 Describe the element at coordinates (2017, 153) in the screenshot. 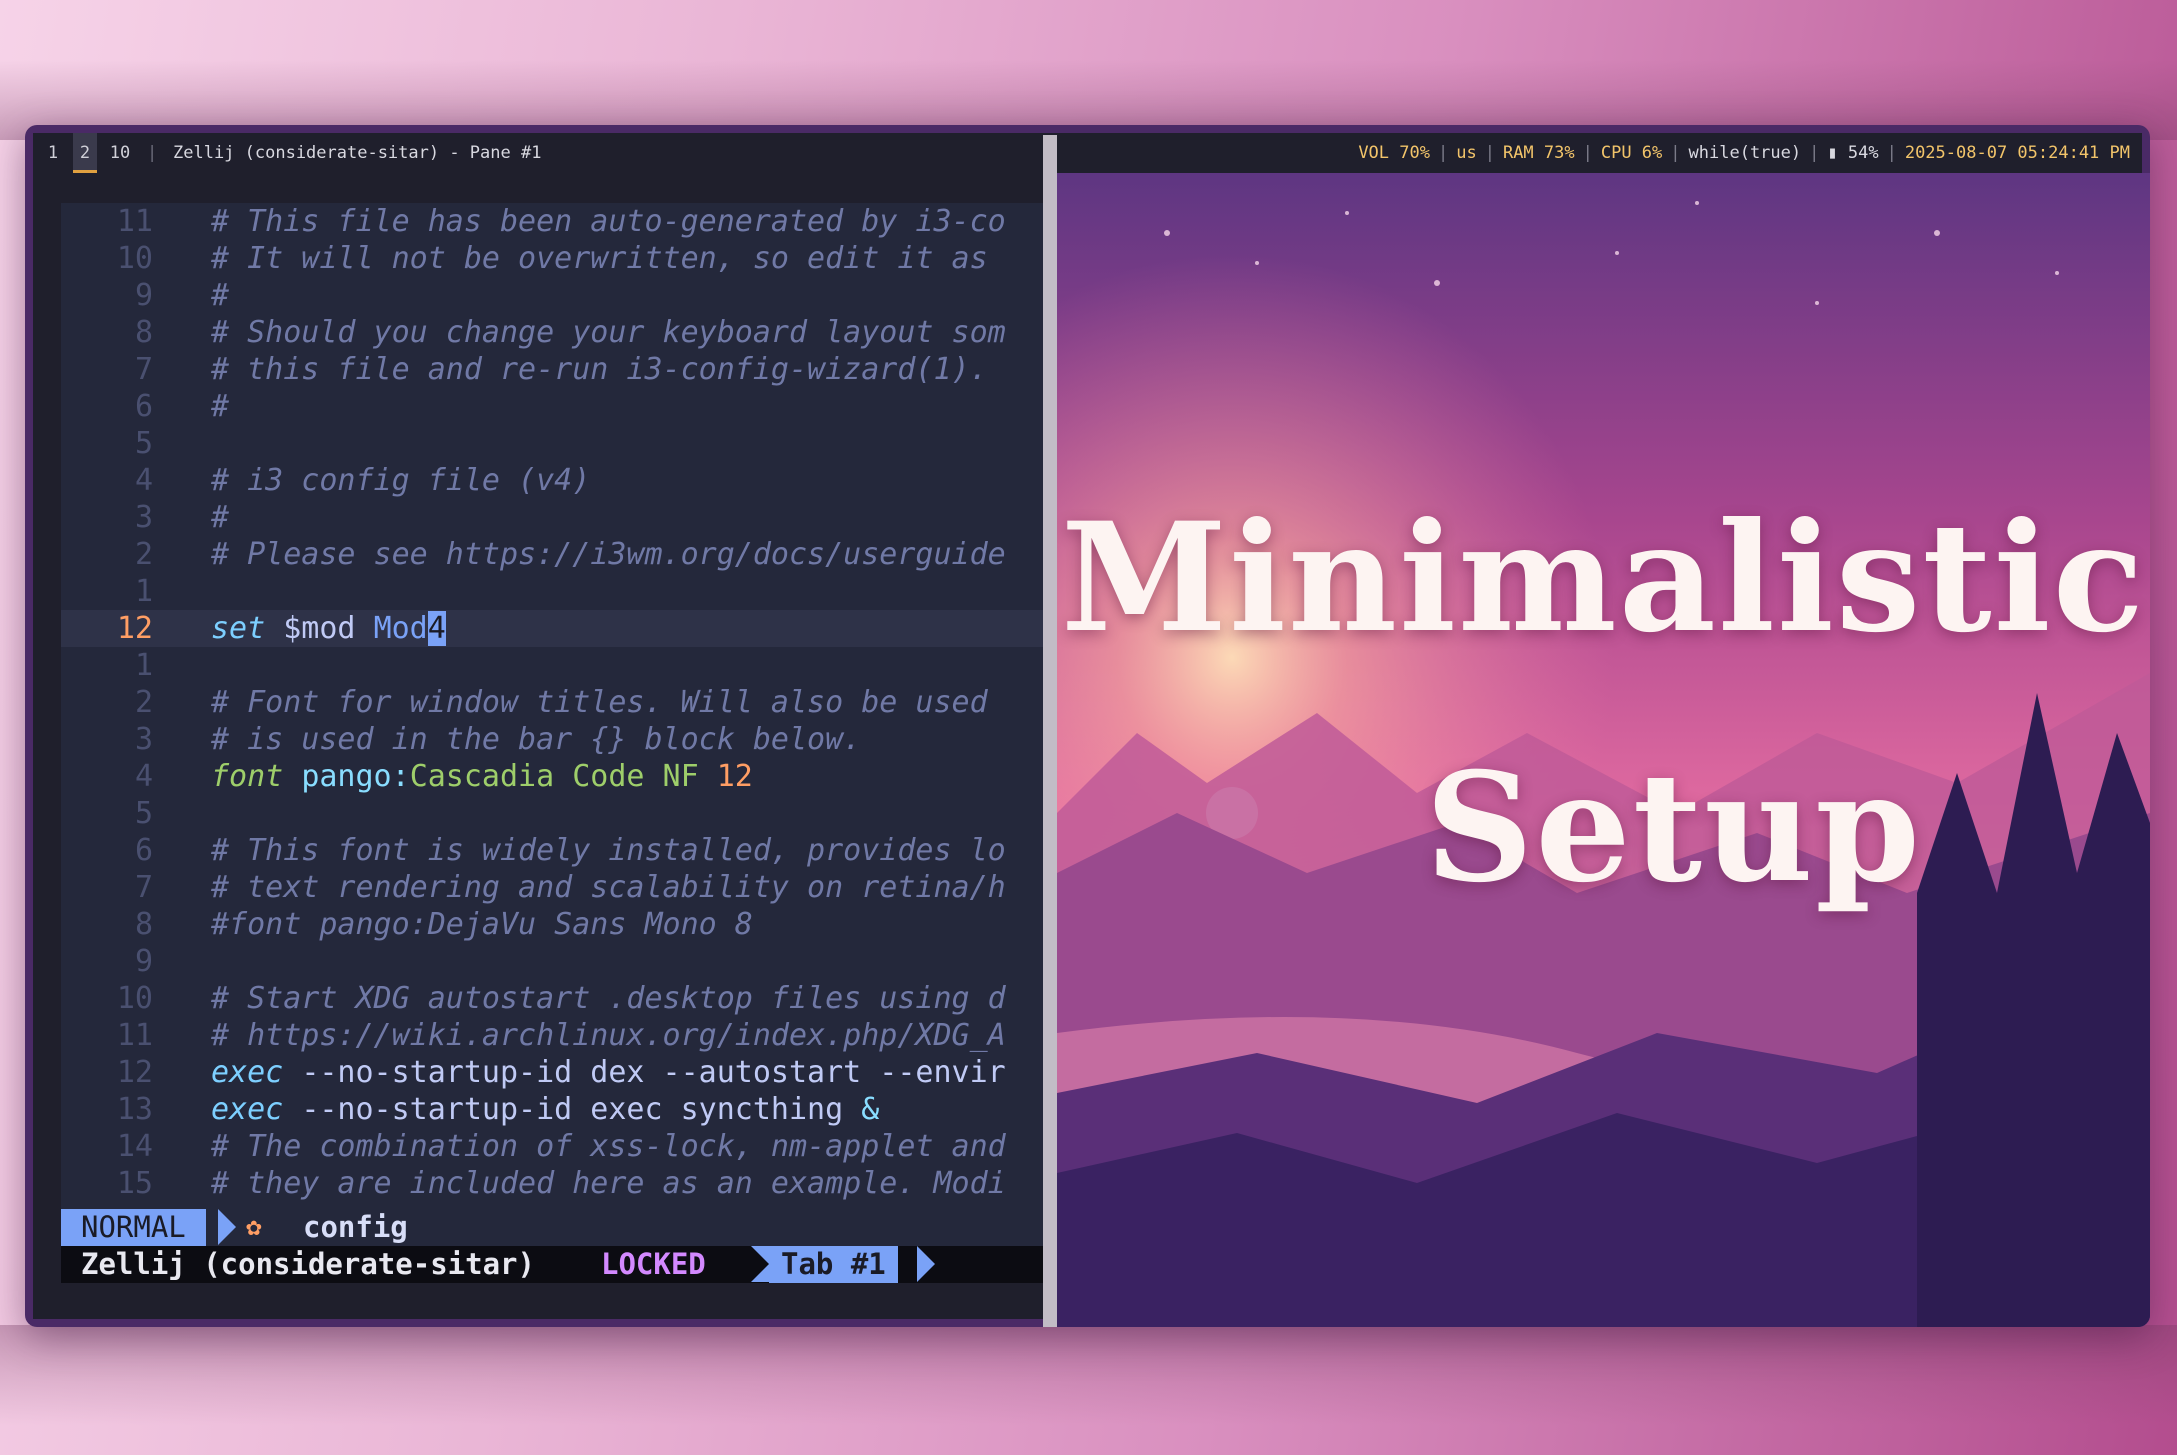

I see `clock-status: 2025-08-07 05:24:41 PM` at that location.